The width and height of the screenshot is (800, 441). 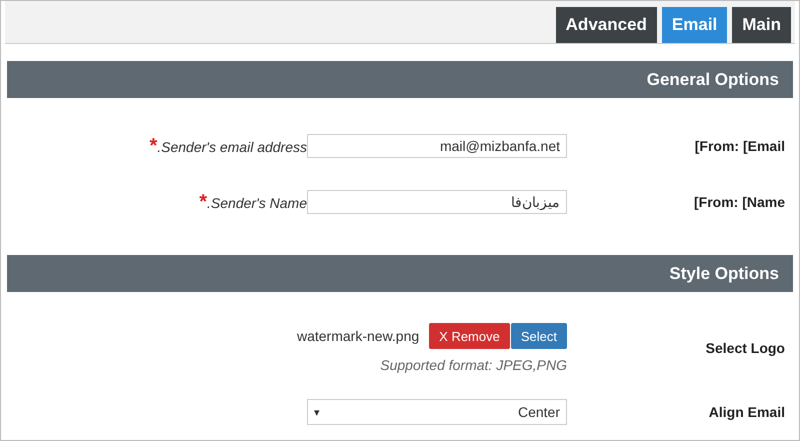 What do you see at coordinates (746, 348) in the screenshot?
I see `field-label: Select Logo` at bounding box center [746, 348].